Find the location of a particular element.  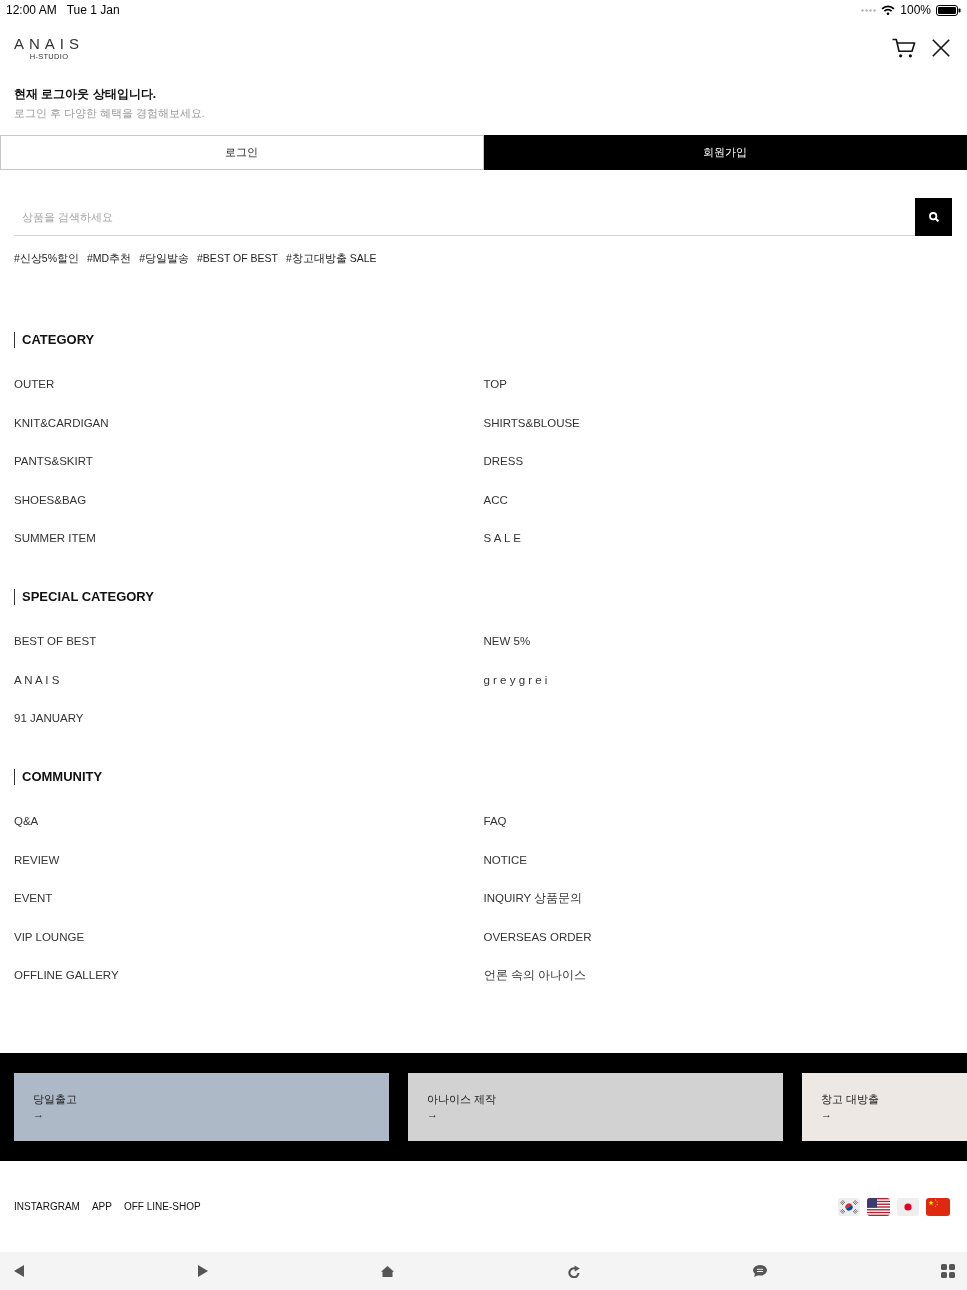

menu-link: INQUIRY 상품문의 is located at coordinates (533, 898).